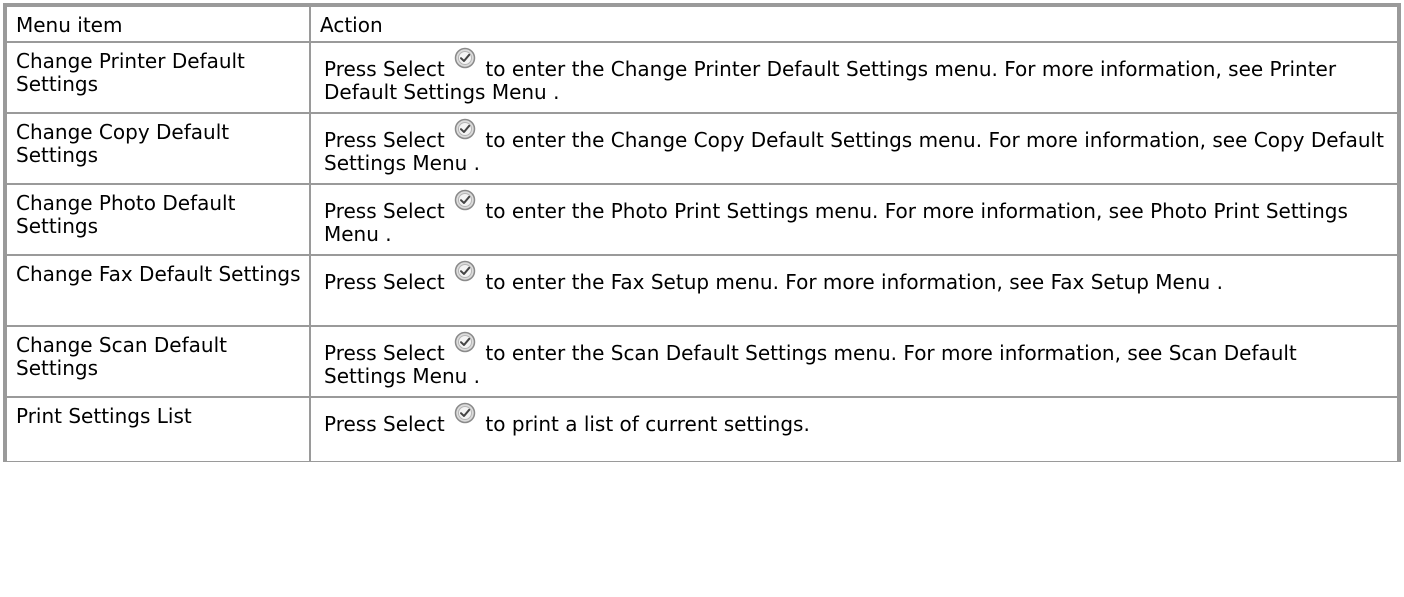  I want to click on table-header-row: Menu item Action, so click(702, 24).